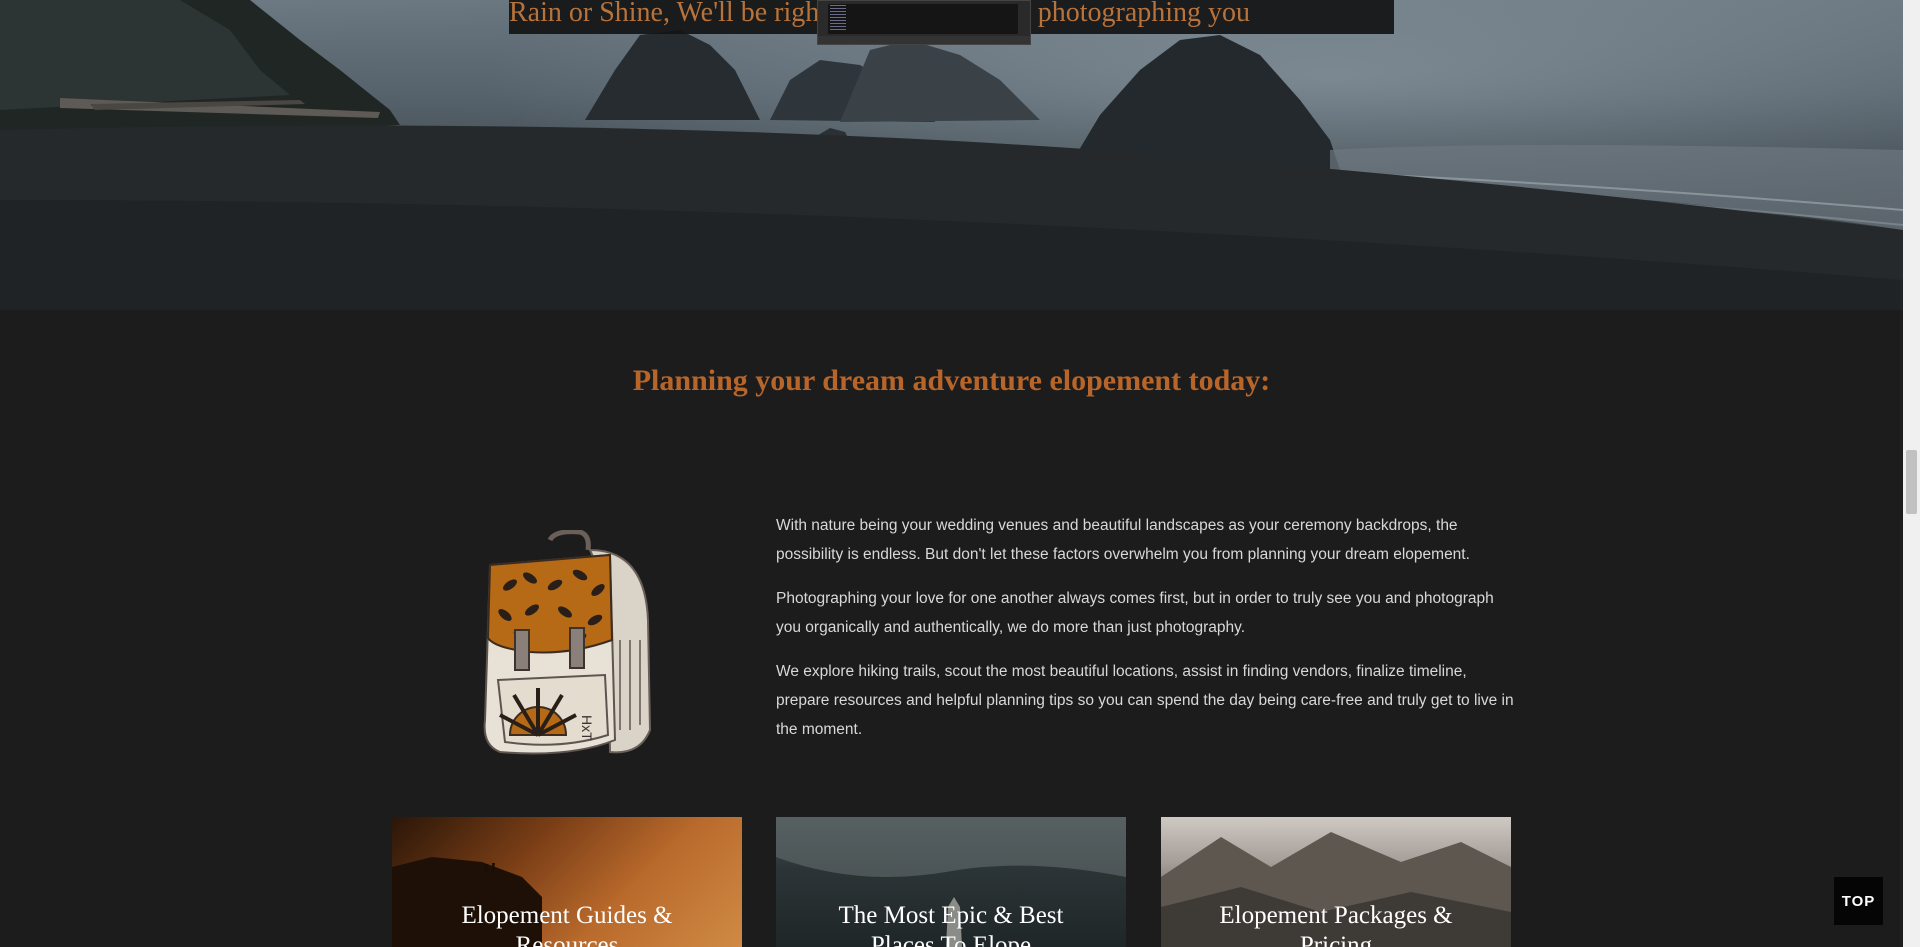 Image resolution: width=1920 pixels, height=947 pixels. I want to click on back-to-top-button: TOP, so click(1858, 901).